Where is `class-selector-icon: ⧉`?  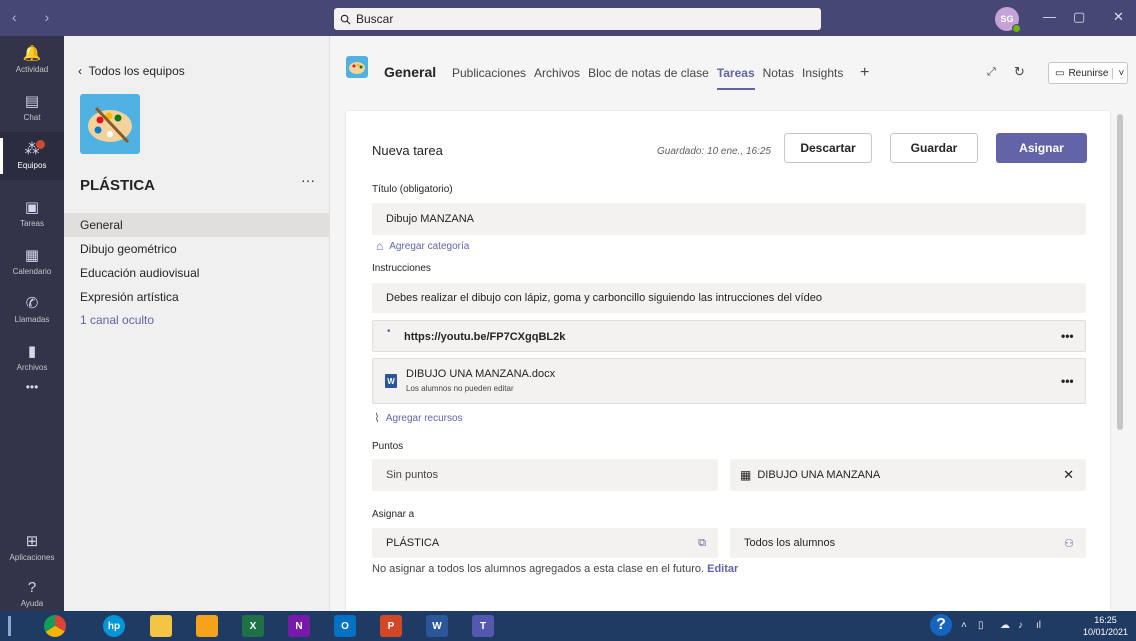 class-selector-icon: ⧉ is located at coordinates (702, 543).